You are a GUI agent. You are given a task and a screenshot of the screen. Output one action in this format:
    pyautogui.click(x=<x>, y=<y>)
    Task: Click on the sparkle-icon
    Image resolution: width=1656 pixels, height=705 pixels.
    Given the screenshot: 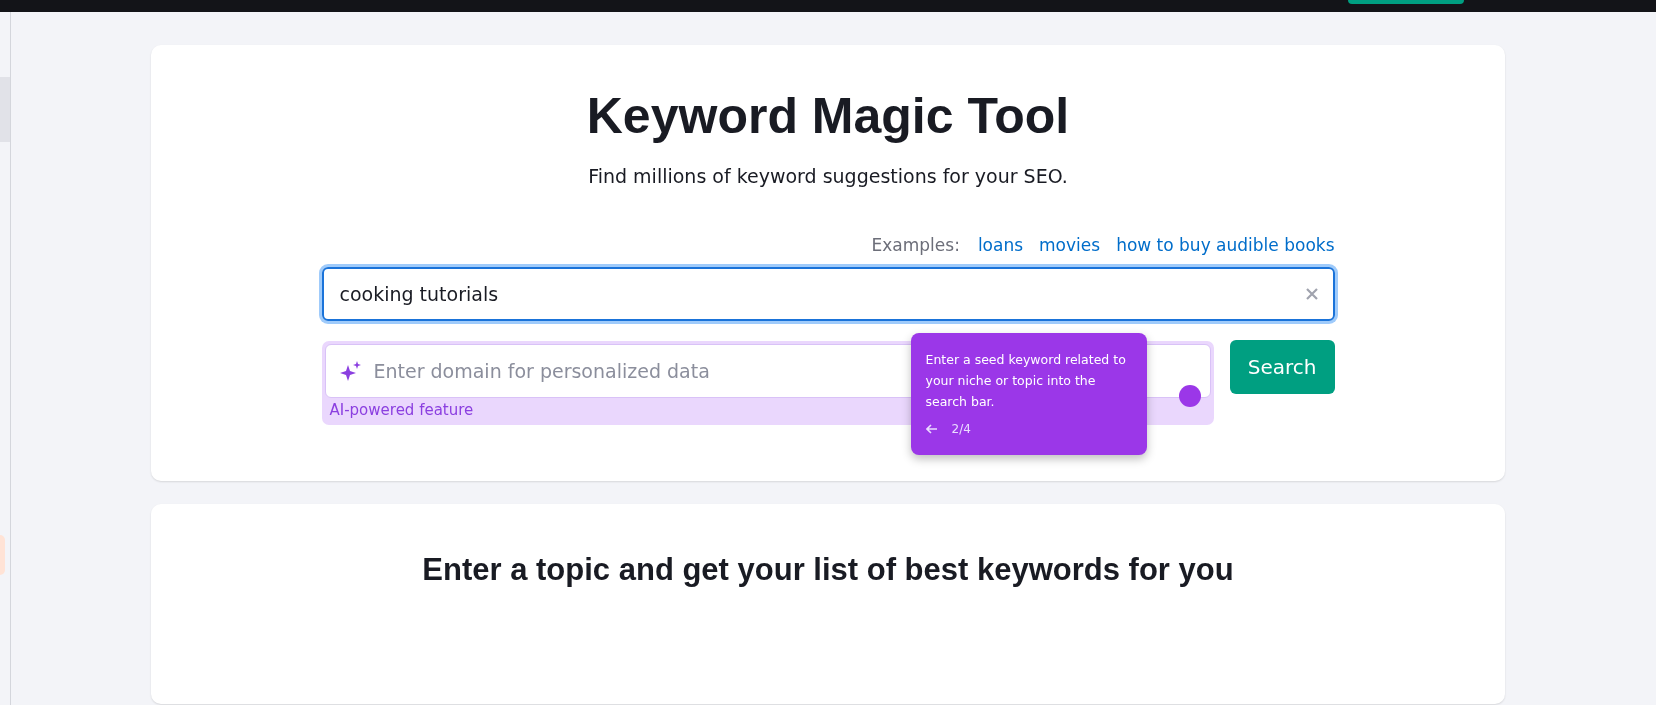 What is the action you would take?
    pyautogui.click(x=350, y=371)
    